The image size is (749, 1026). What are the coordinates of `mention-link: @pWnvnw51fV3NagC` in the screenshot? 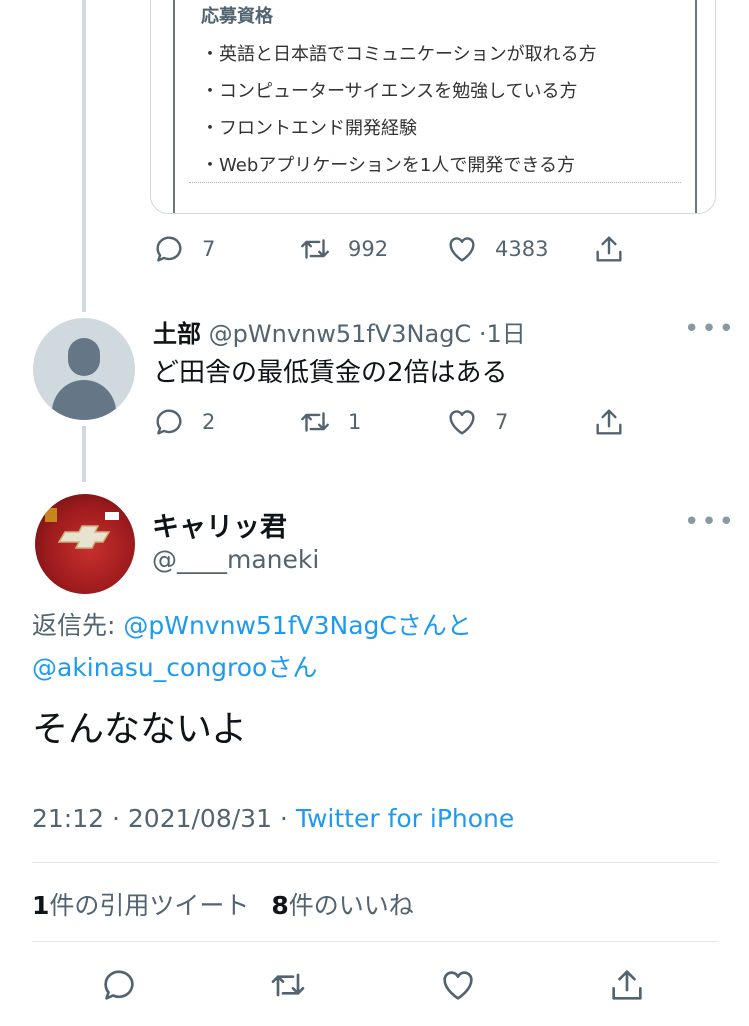 It's located at (260, 625).